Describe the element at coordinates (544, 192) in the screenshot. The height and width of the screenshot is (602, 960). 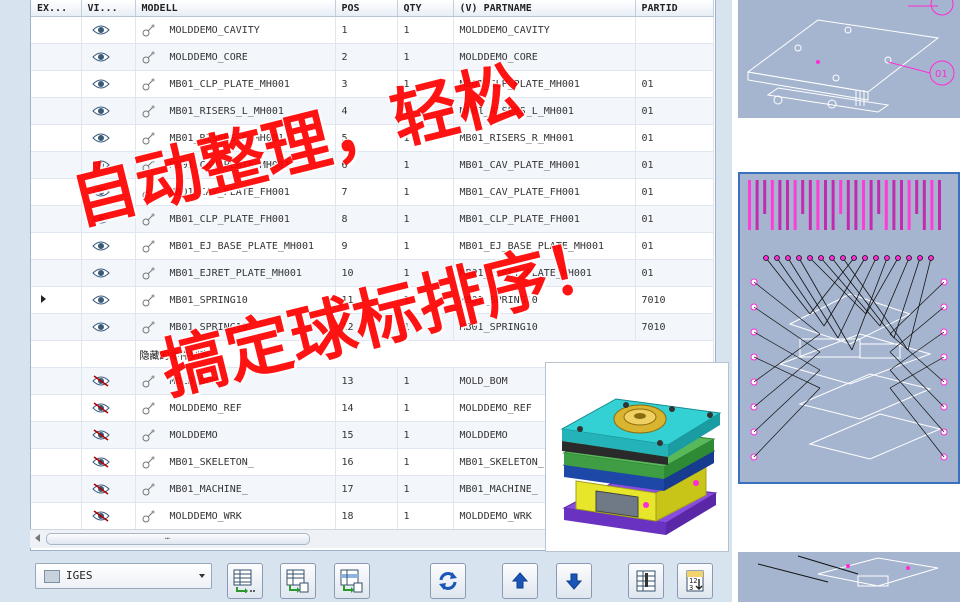
I see `partname-cell: MB01_CAV_PLATE_FH001` at that location.